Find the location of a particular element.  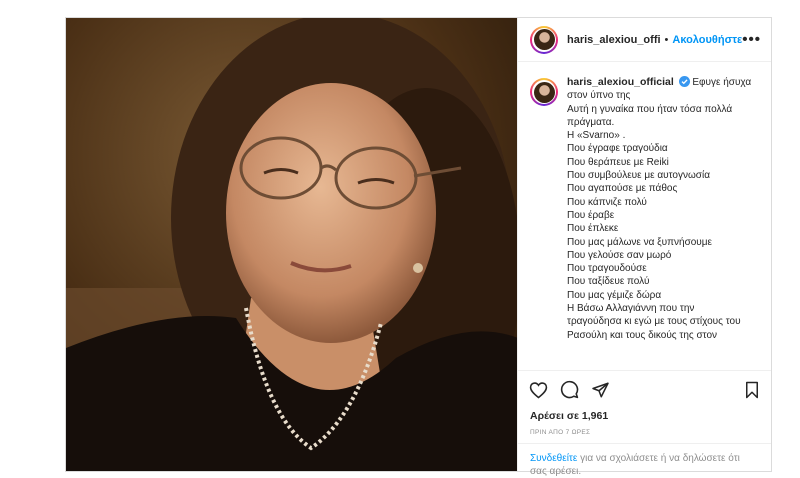

caption-line: Που έραβε is located at coordinates (591, 215).